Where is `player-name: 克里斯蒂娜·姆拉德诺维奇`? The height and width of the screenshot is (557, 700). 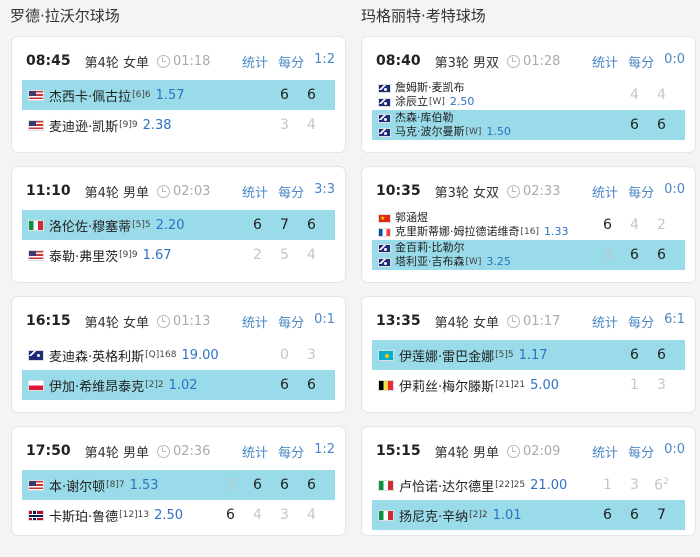 player-name: 克里斯蒂娜·姆拉德诺维奇 is located at coordinates (457, 232).